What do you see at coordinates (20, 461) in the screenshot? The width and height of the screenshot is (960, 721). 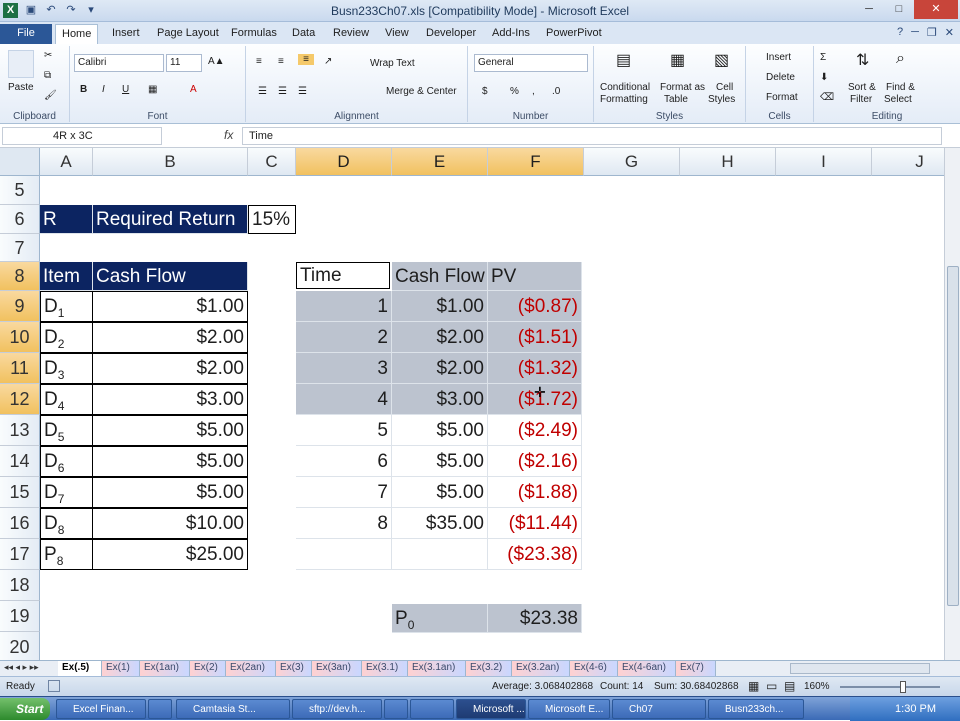 I see `row-header-14: 14` at bounding box center [20, 461].